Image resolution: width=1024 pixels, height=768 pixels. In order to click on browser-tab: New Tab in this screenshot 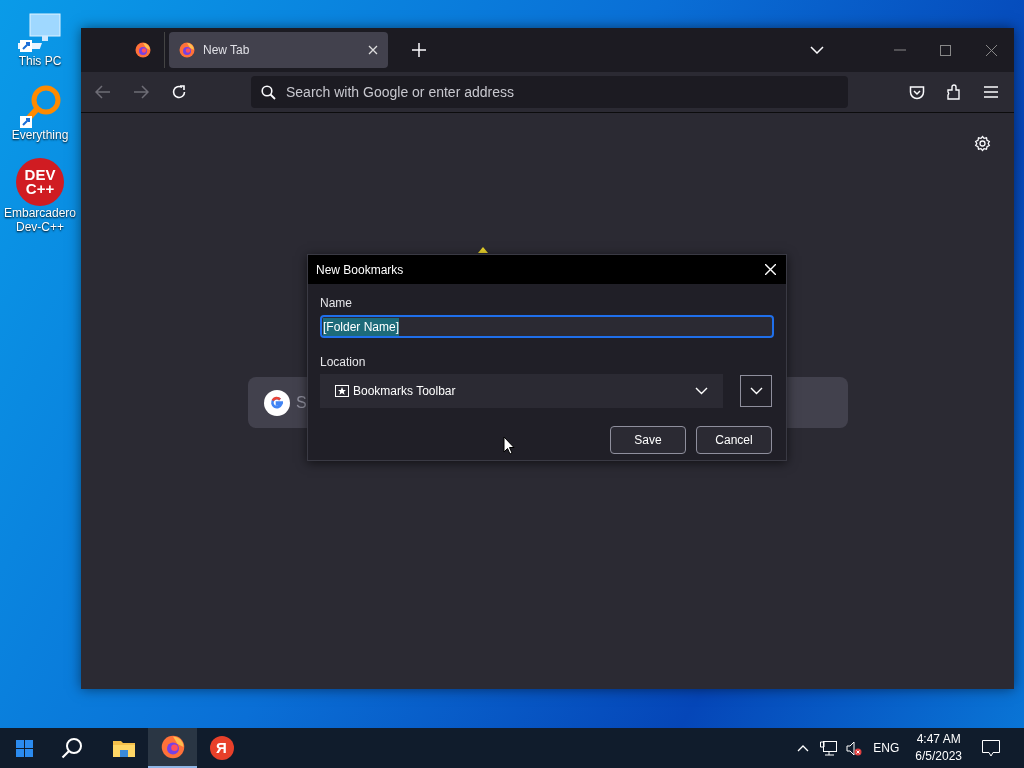, I will do `click(278, 50)`.